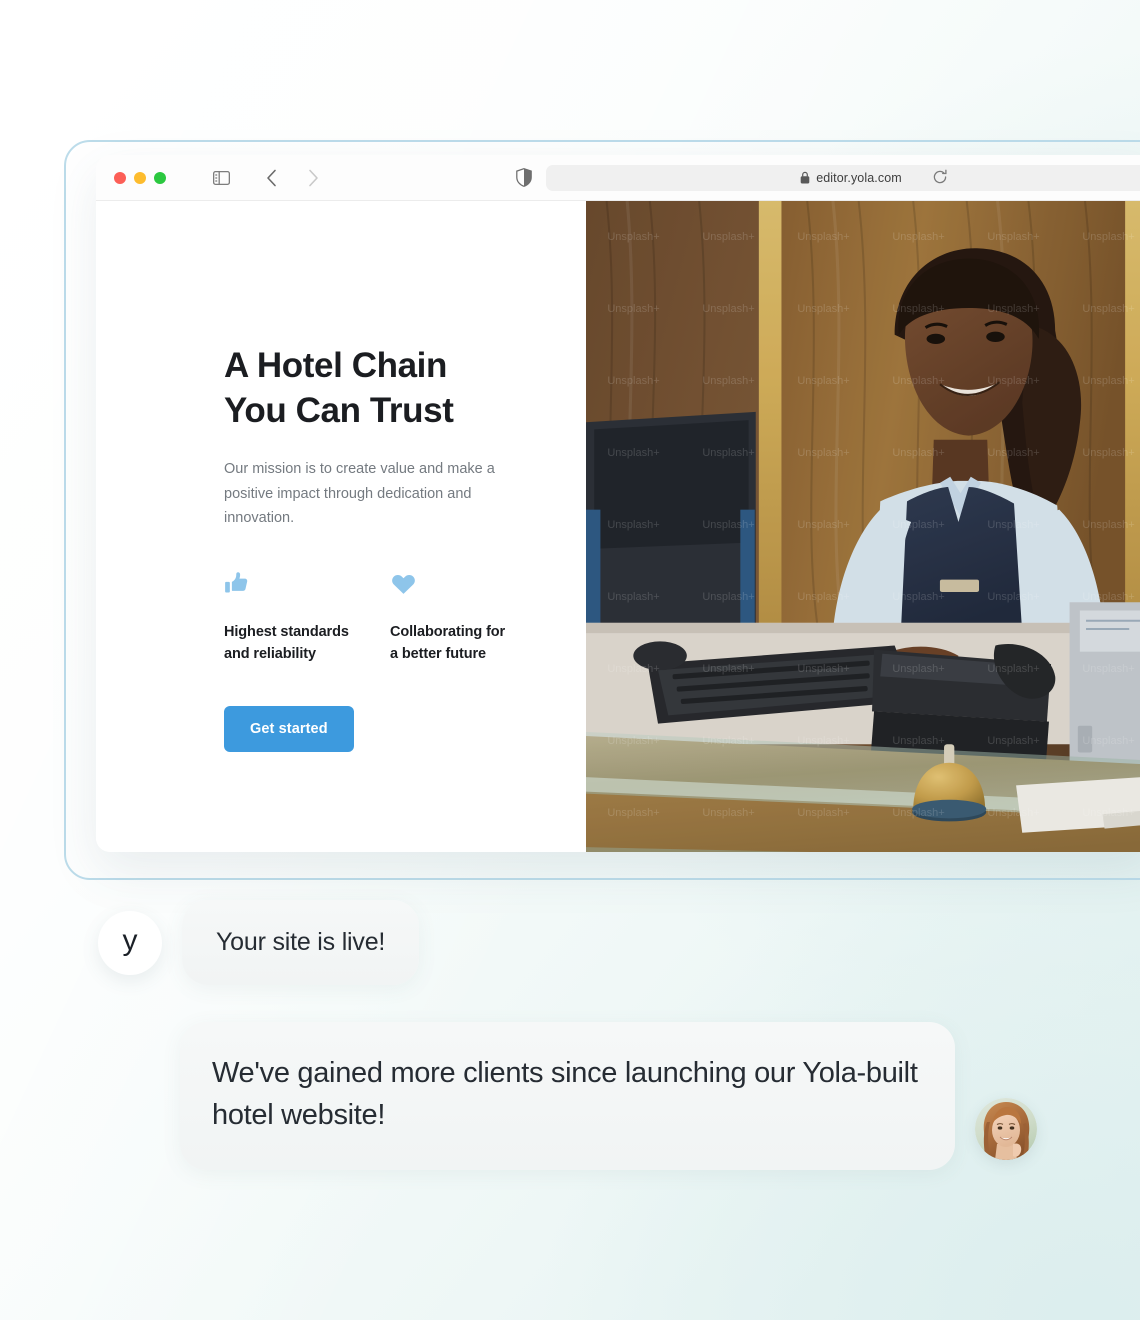  What do you see at coordinates (448, 632) in the screenshot?
I see `feature-label-collaborating-line-1: Collaborating for` at bounding box center [448, 632].